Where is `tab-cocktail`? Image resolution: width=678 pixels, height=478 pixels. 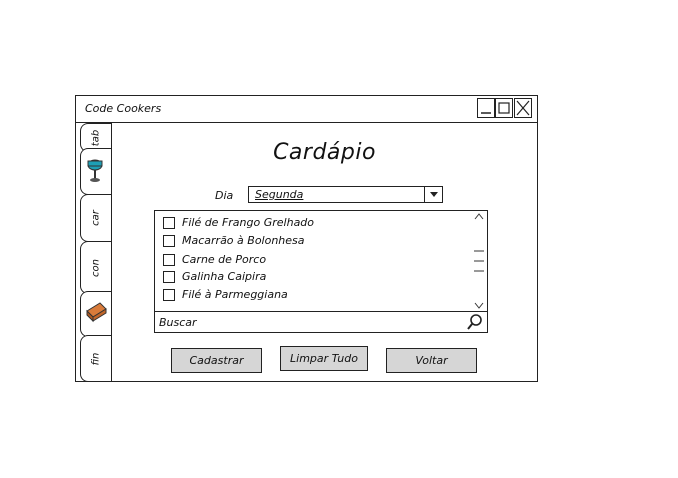
tab-cocktail is located at coordinates (95, 171).